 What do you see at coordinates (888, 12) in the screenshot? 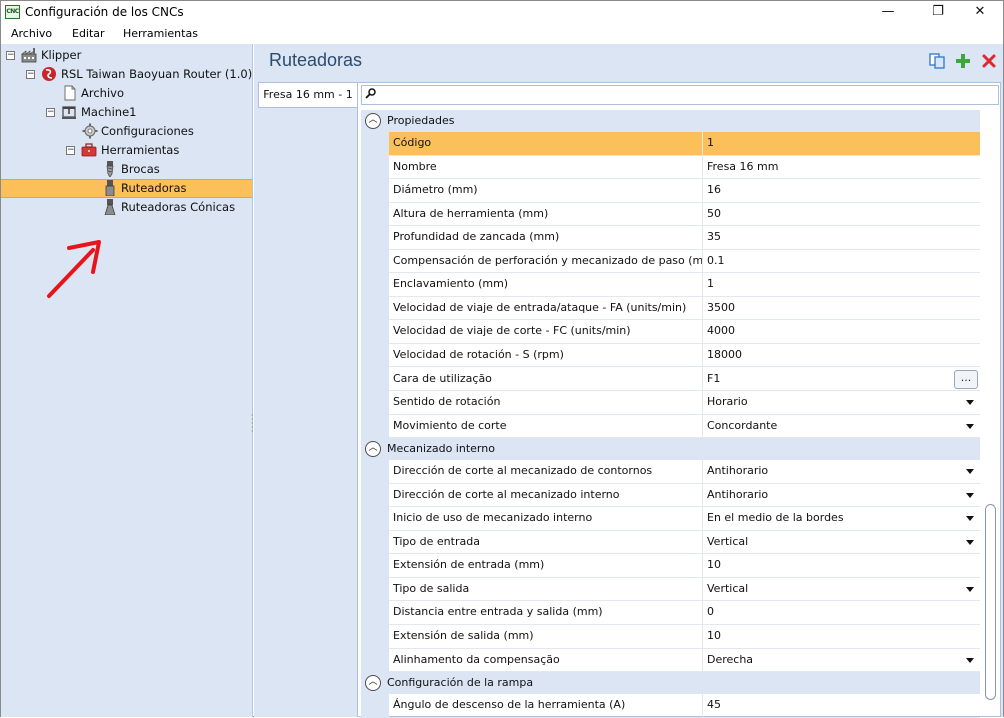
I see `minimize-button: —` at bounding box center [888, 12].